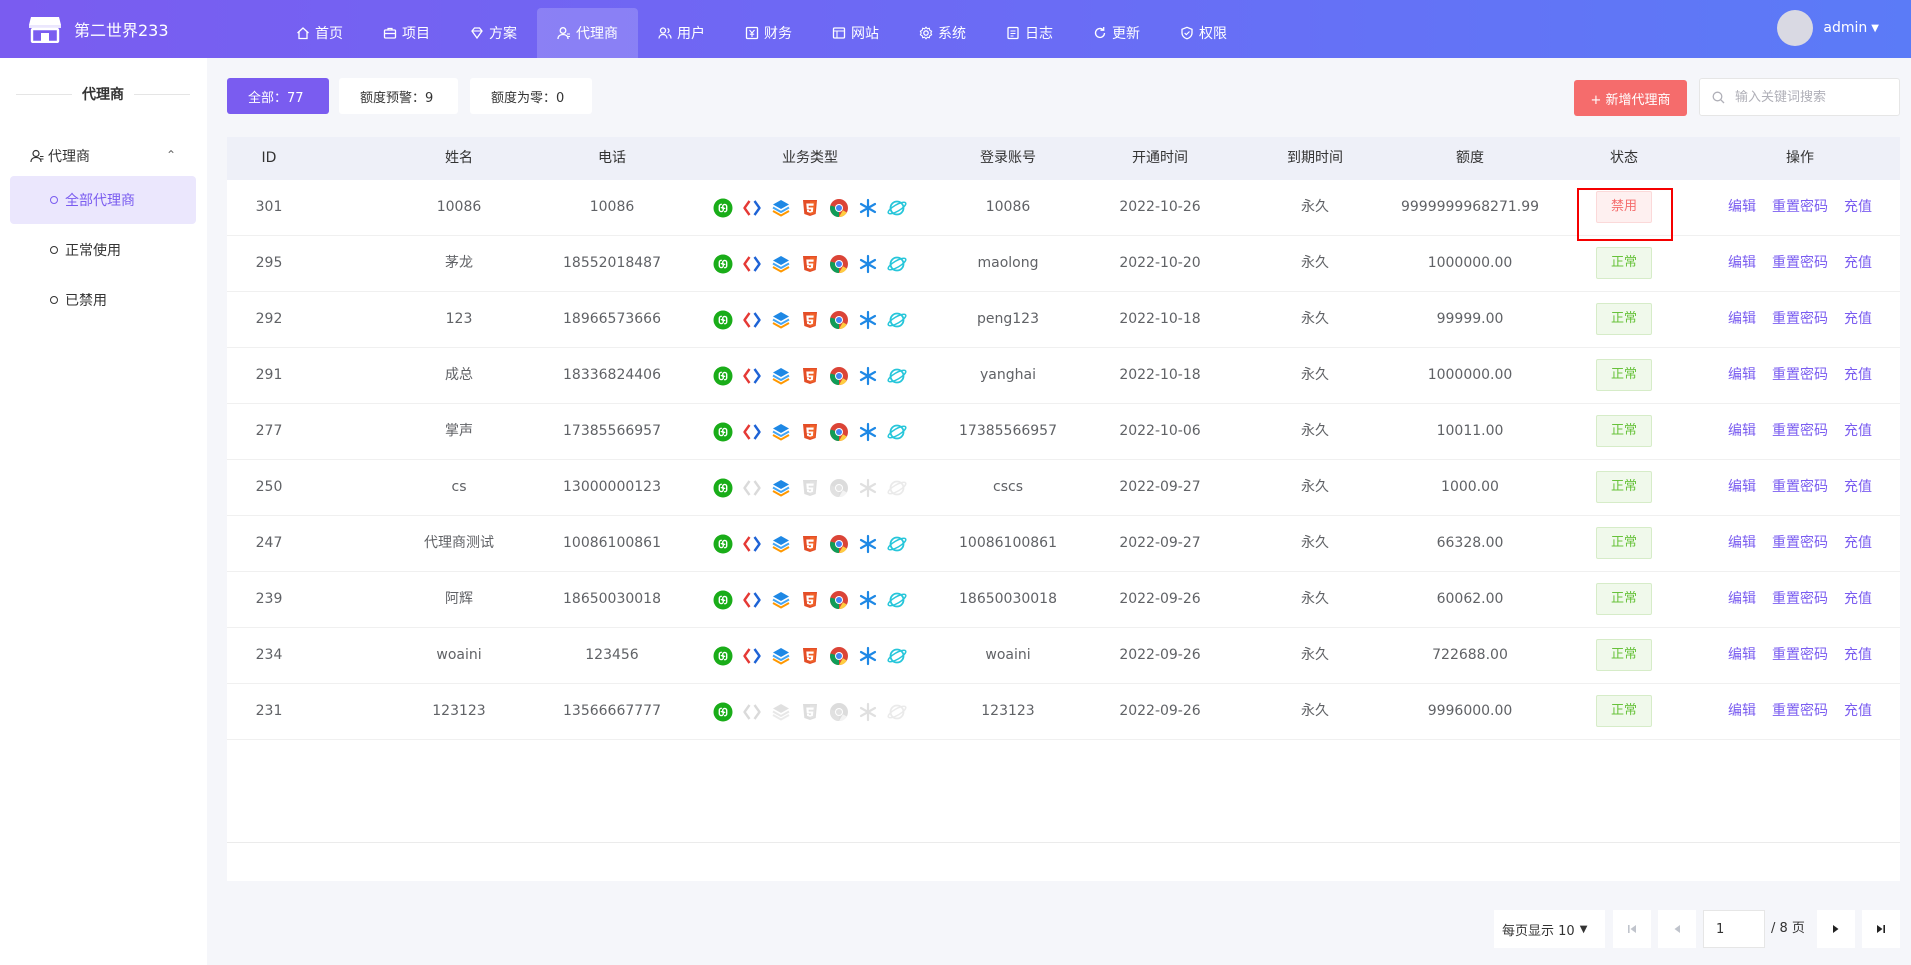 This screenshot has height=965, width=1911. I want to click on nav-item-2: 方案, so click(493, 33).